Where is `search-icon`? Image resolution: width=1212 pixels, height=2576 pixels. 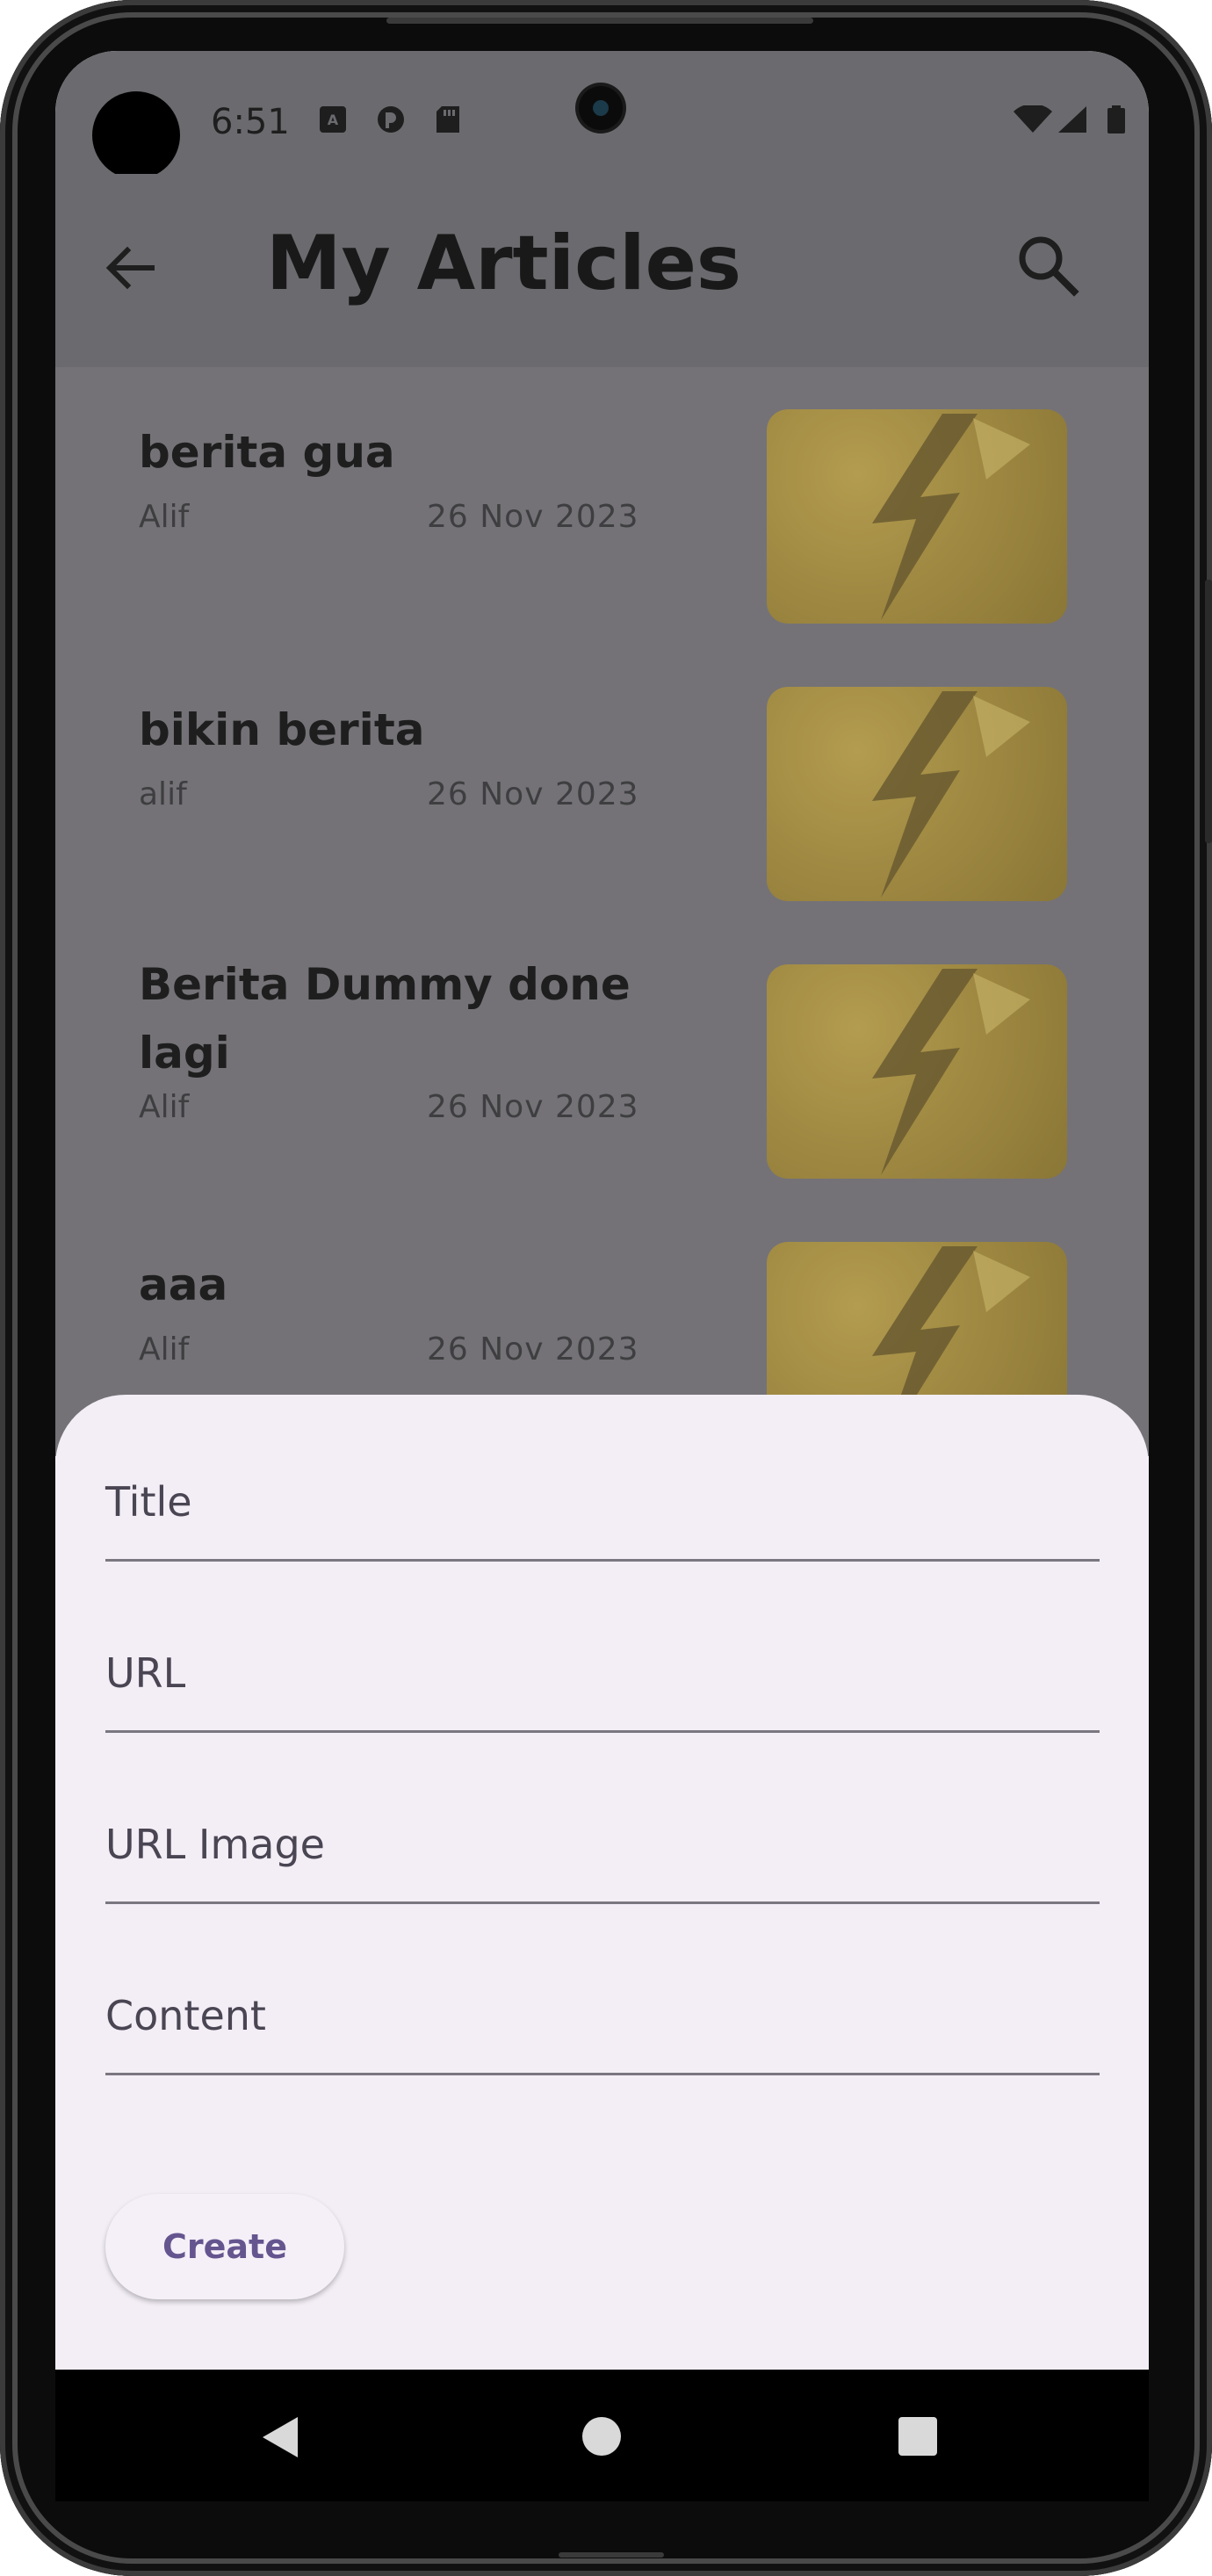 search-icon is located at coordinates (1048, 265).